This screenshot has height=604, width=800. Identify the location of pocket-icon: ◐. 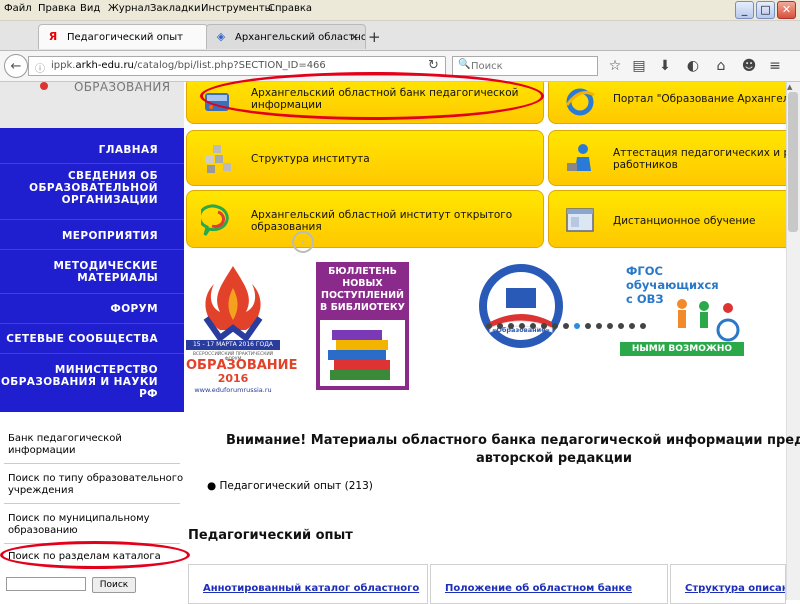
(693, 66).